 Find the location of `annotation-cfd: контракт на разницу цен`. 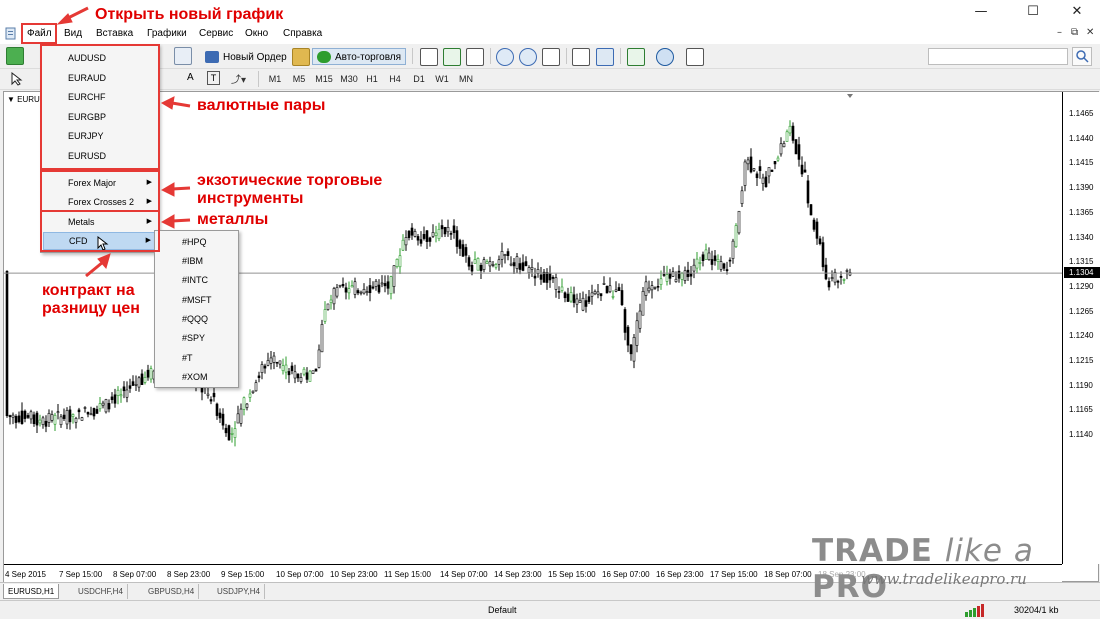

annotation-cfd: контракт на разницу цен is located at coordinates (91, 300).